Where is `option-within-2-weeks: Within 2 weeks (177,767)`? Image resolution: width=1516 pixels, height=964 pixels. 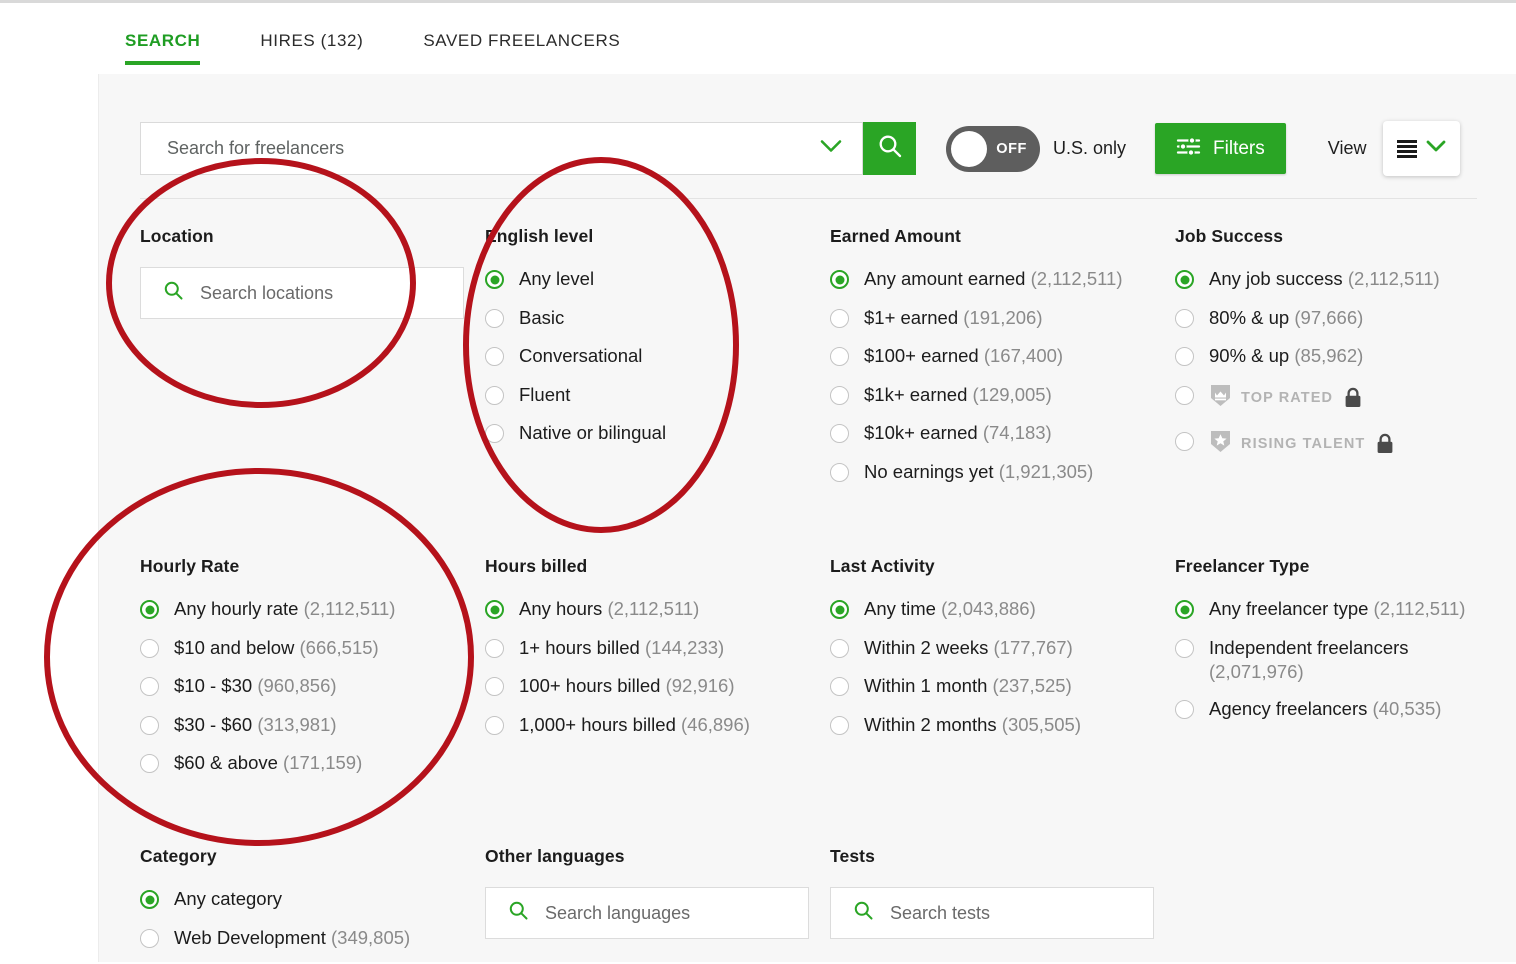
option-within-2-weeks: Within 2 weeks (177,767) is located at coordinates (955, 648).